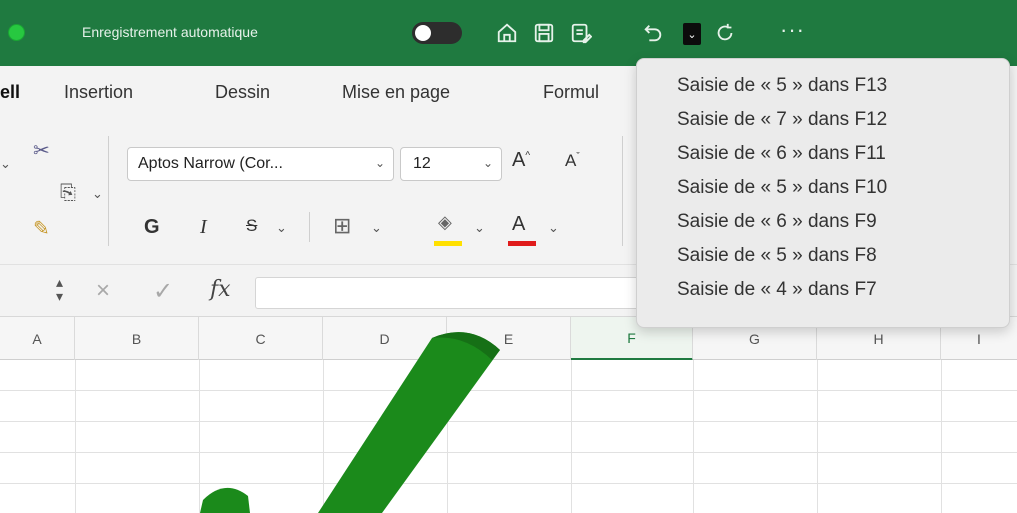  I want to click on bold-button: G, so click(152, 227).